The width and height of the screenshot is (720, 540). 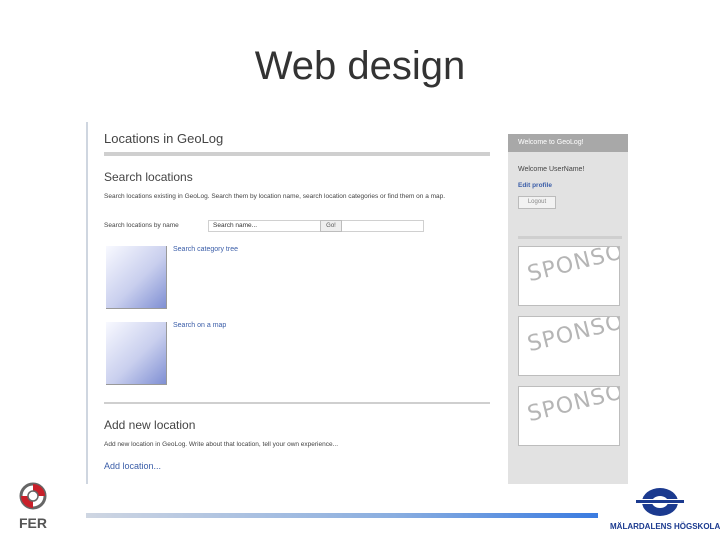 What do you see at coordinates (136, 277) in the screenshot?
I see `category-thumbnail` at bounding box center [136, 277].